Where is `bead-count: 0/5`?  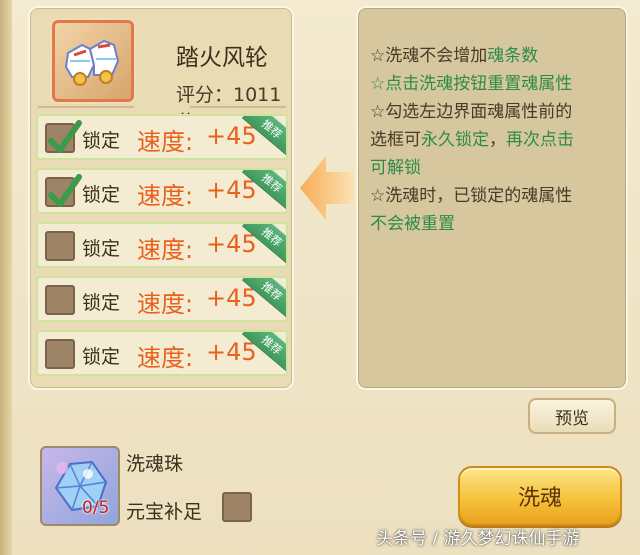 bead-count: 0/5 is located at coordinates (96, 508).